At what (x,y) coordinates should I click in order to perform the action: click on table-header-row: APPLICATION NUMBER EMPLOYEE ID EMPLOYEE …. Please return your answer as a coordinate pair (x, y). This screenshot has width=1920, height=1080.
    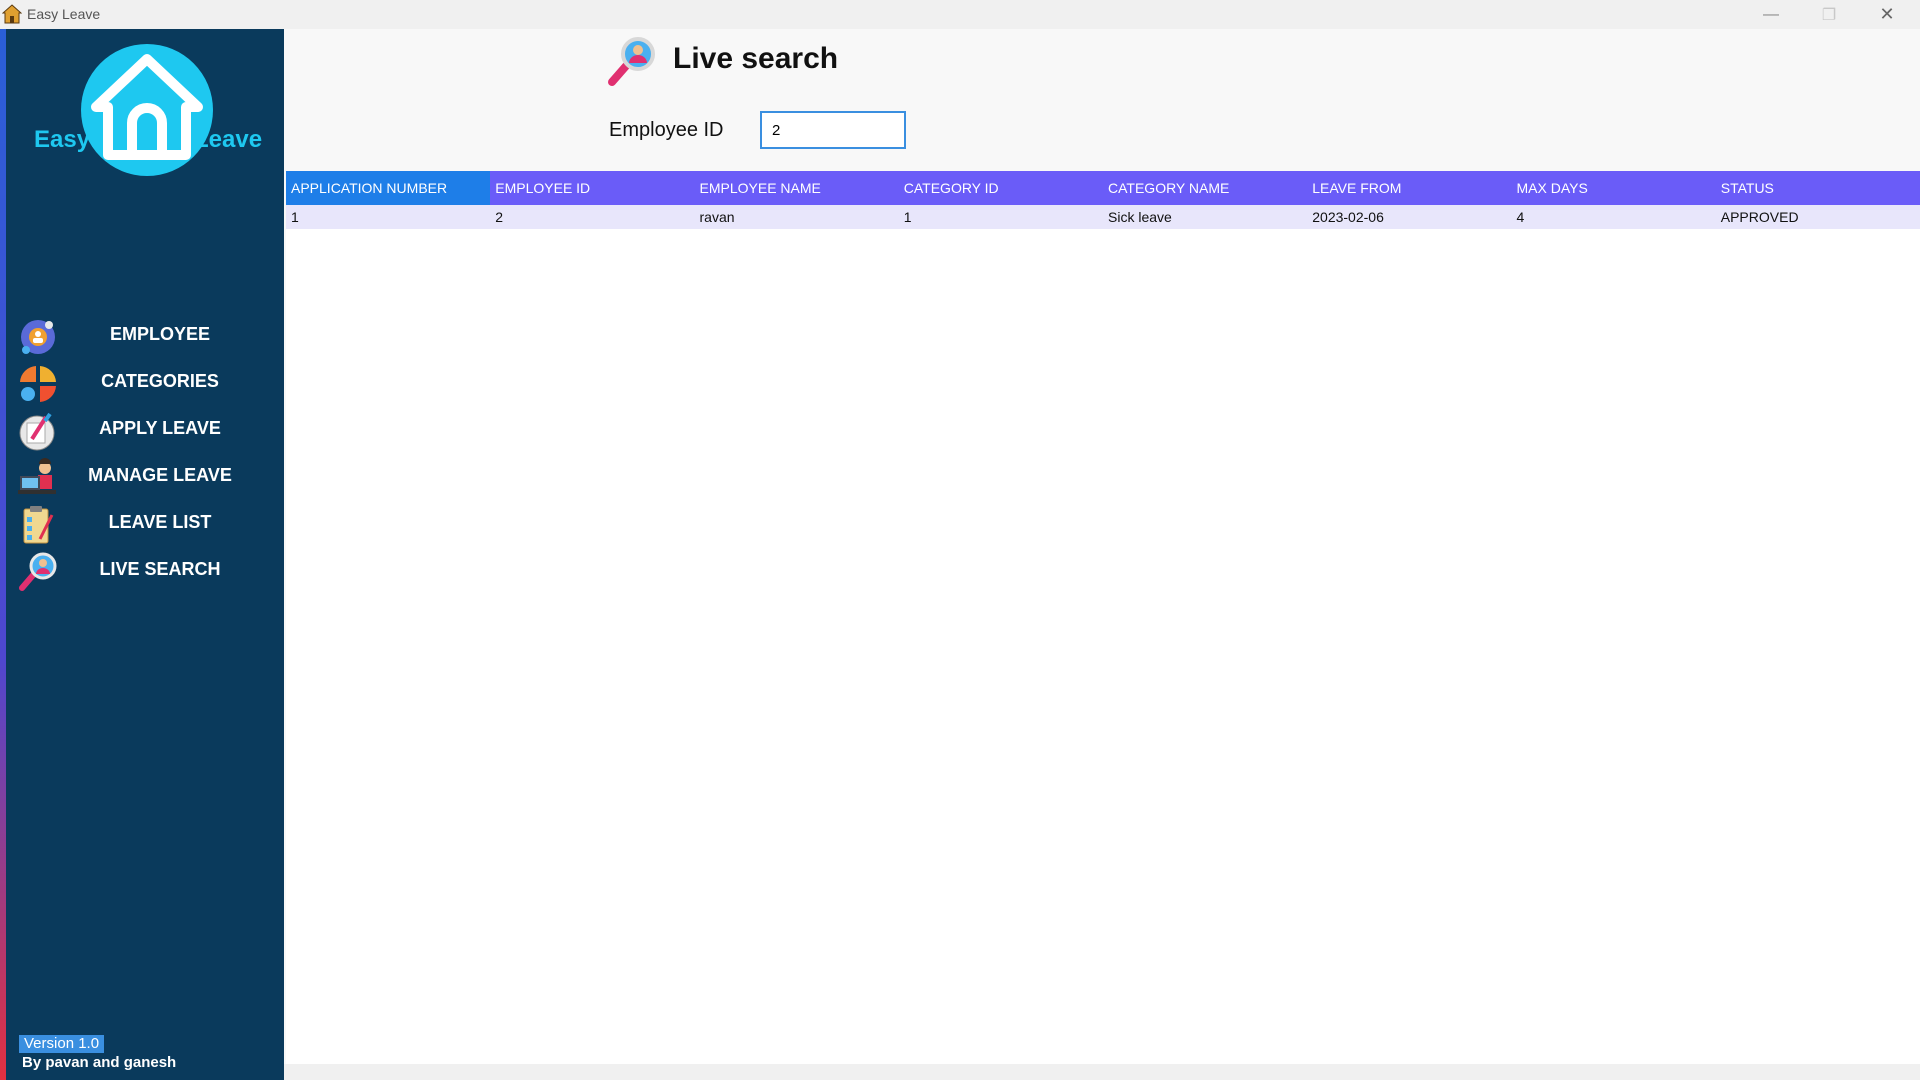
    Looking at the image, I should click on (1103, 188).